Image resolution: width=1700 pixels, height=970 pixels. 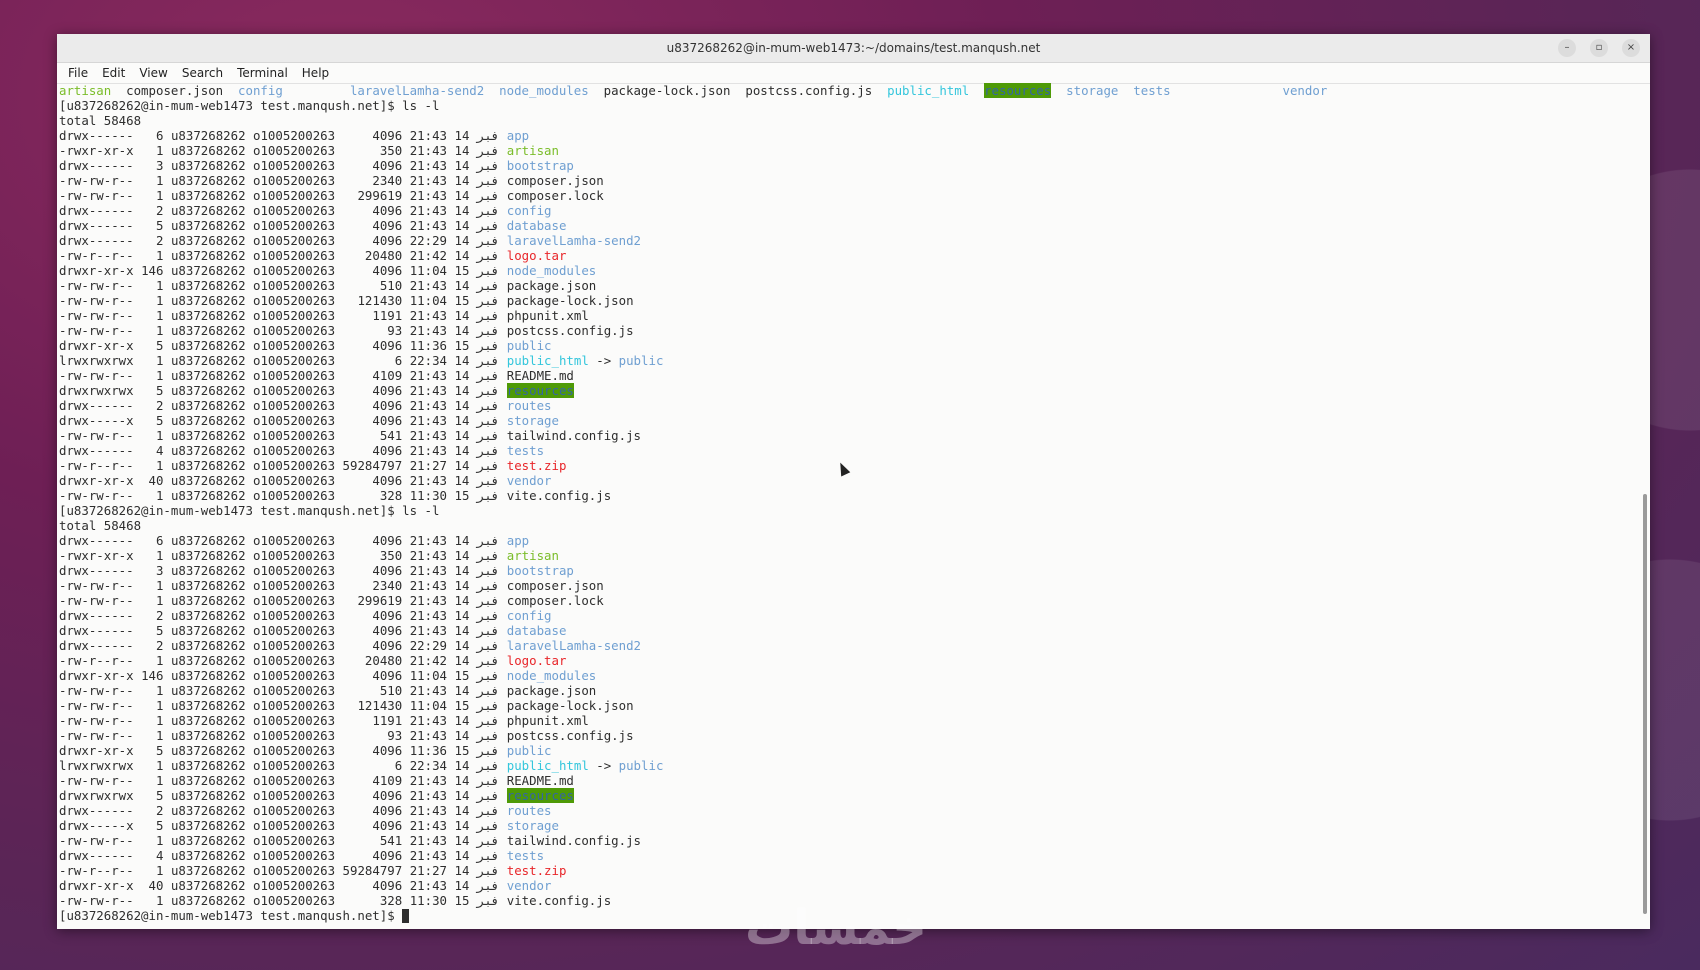 I want to click on file-name: vite.config.js, so click(x=559, y=900).